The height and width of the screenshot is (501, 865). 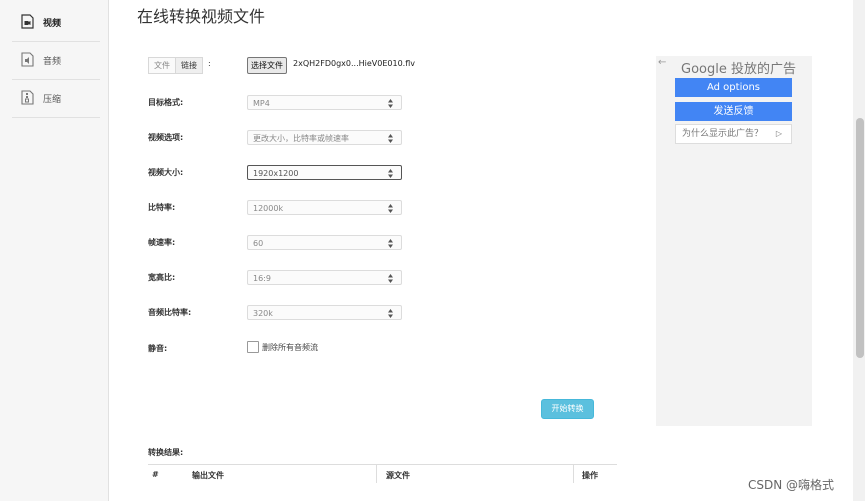 What do you see at coordinates (738, 69) in the screenshot?
I see `ad-header: Google 投放的广告` at bounding box center [738, 69].